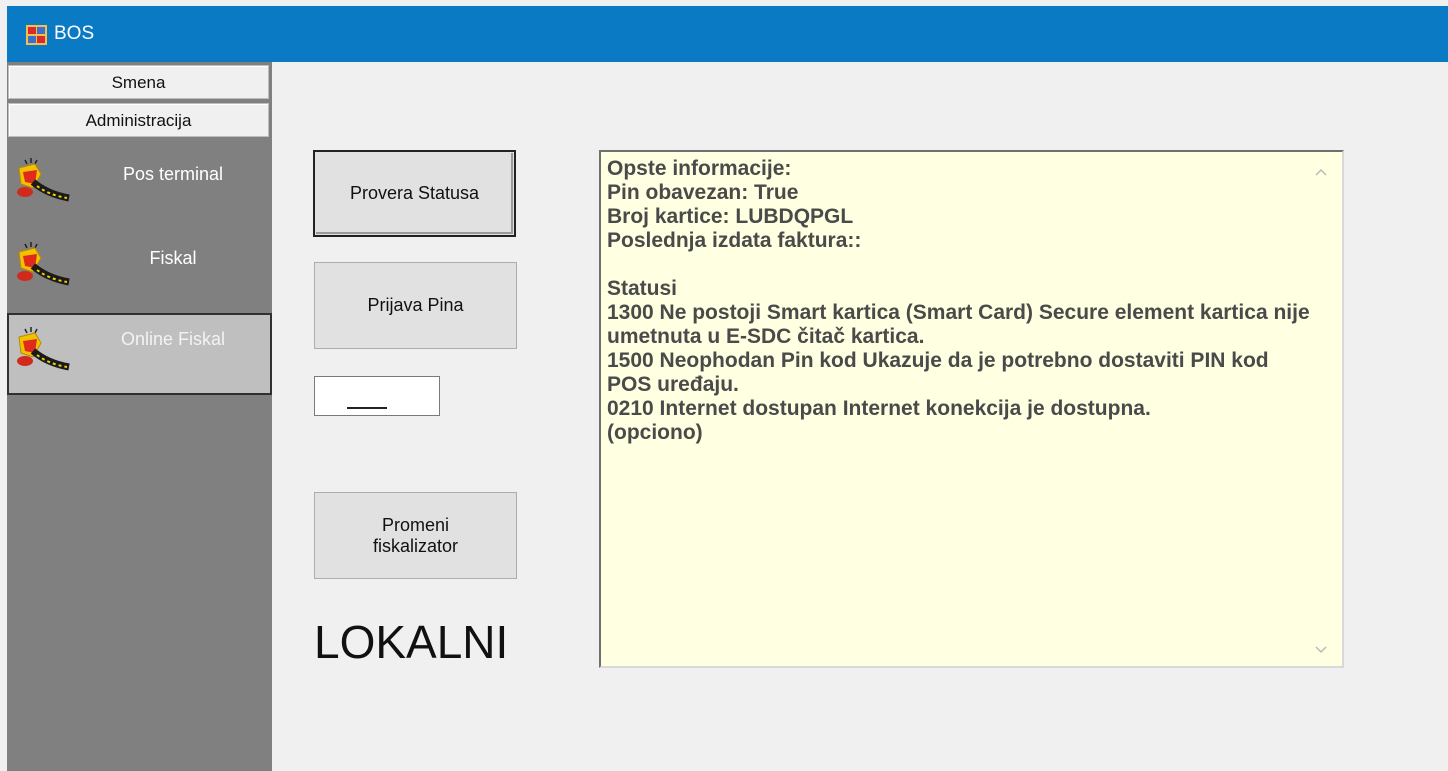 Image resolution: width=1448 pixels, height=771 pixels. I want to click on sidebar-item-label: Online Fiskal, so click(173, 339).